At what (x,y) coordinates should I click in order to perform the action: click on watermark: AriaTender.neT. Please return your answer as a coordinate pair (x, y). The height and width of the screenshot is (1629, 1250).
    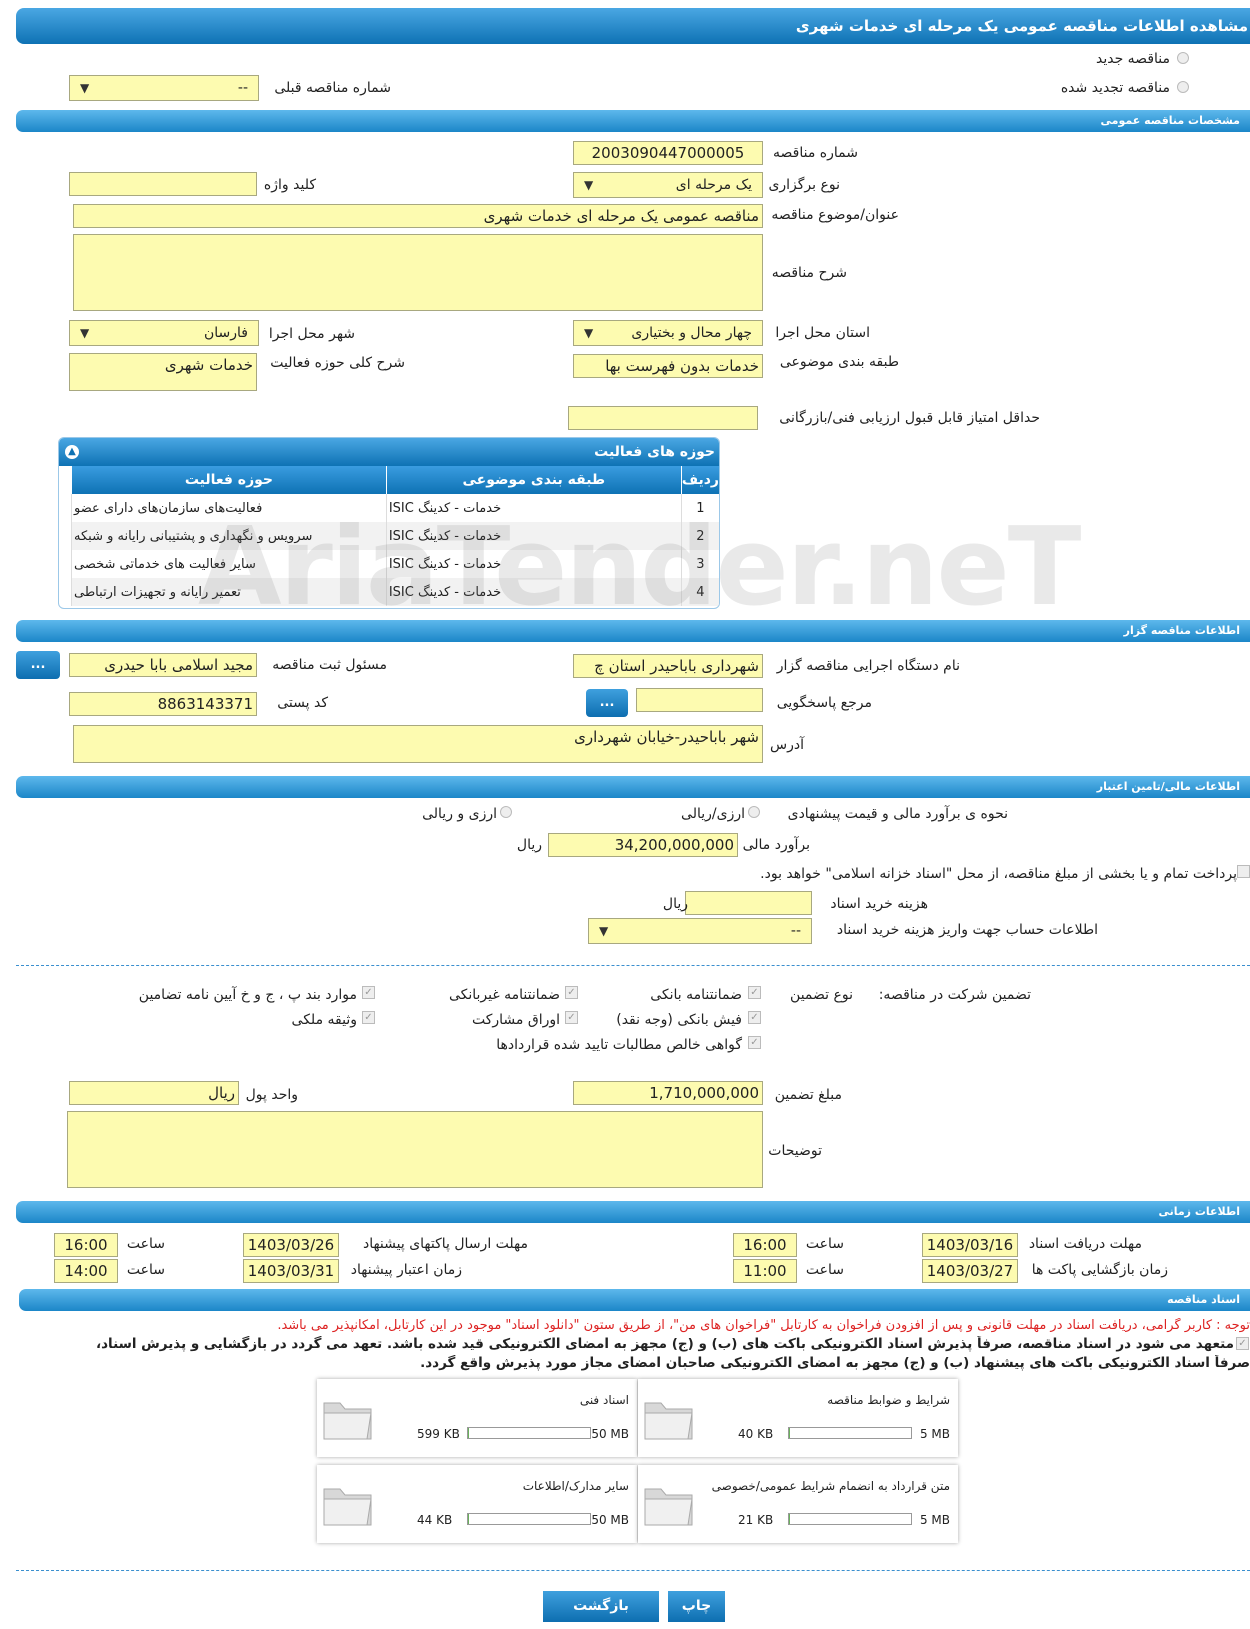
    Looking at the image, I should click on (639, 567).